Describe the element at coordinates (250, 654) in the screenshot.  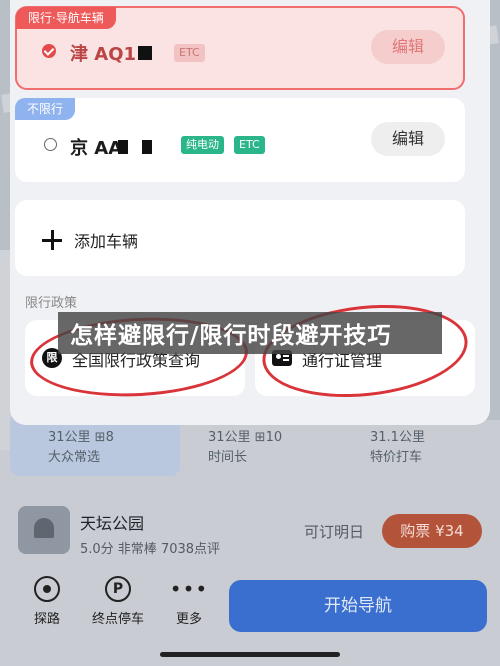
I see `home-indicator` at that location.